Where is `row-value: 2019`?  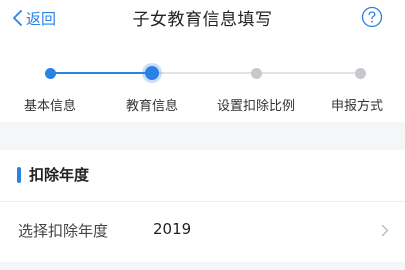 row-value: 2019 is located at coordinates (172, 229).